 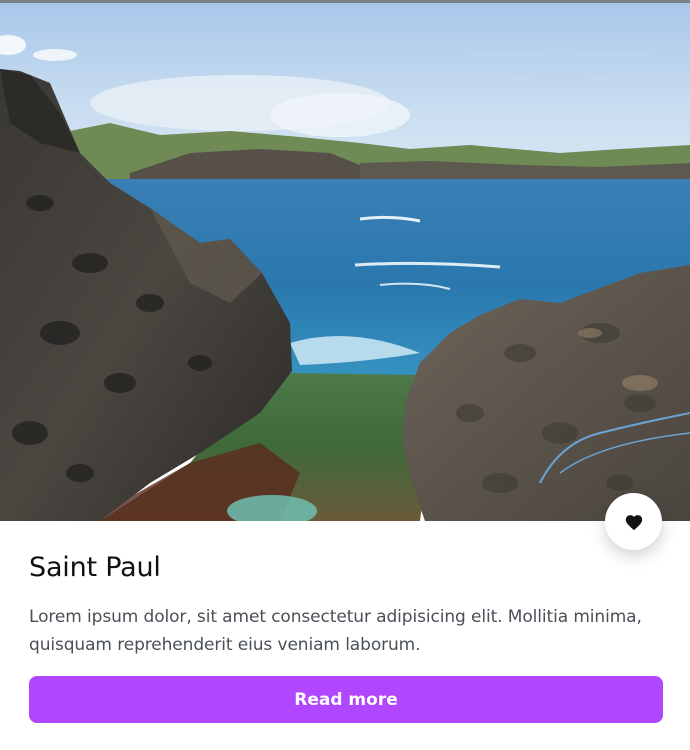 I want to click on heart-icon, so click(x=633, y=522).